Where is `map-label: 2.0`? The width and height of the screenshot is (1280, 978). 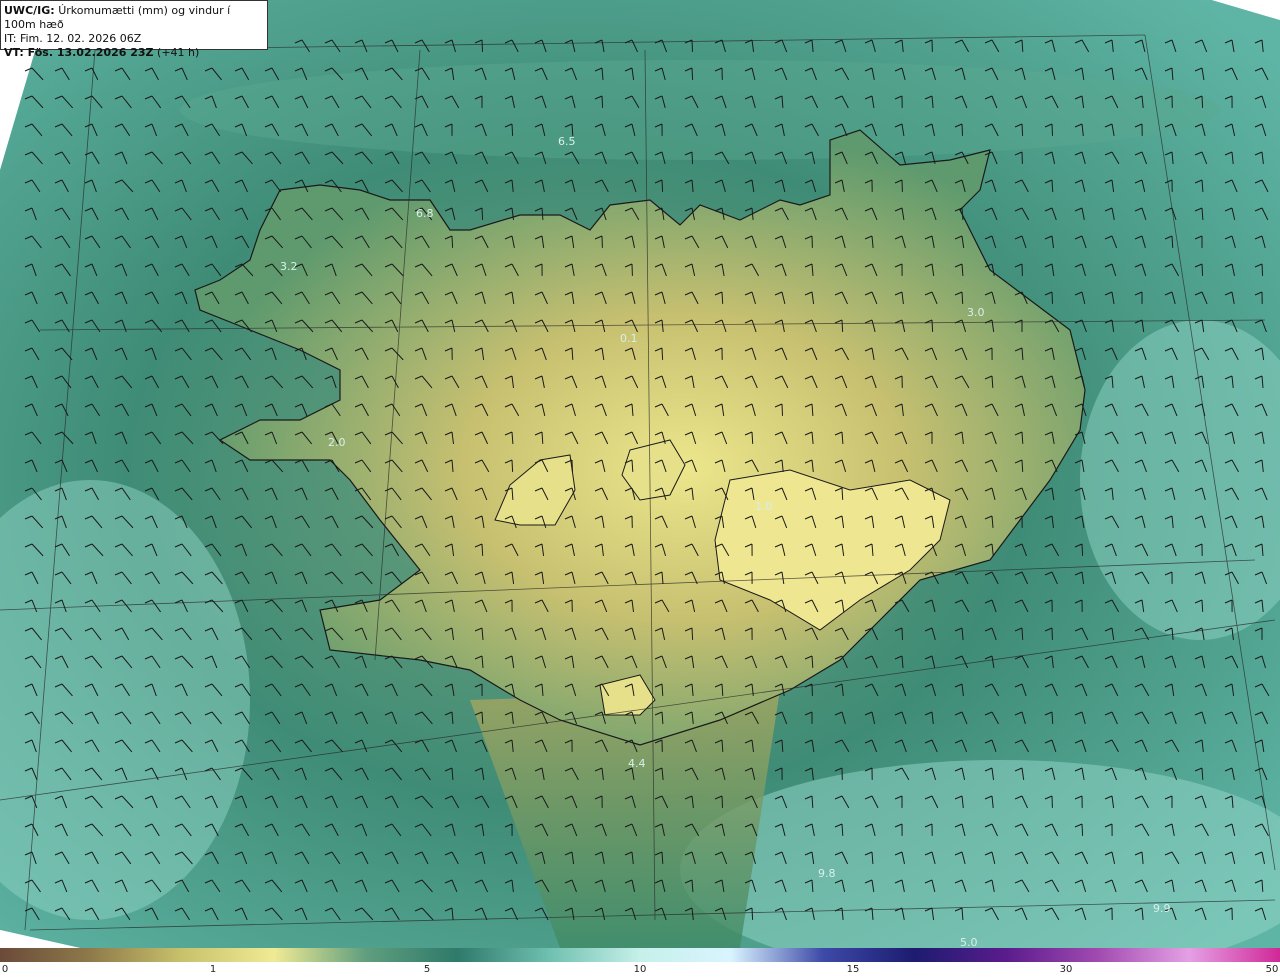
map-label: 2.0 is located at coordinates (337, 442).